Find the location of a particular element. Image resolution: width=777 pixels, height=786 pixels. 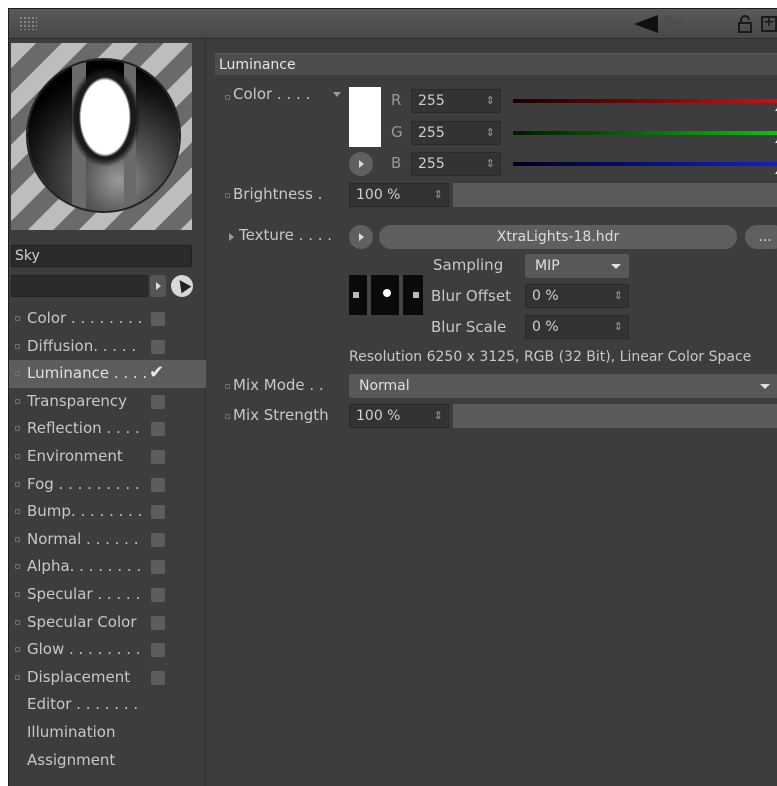

channel-displacement: Displacement is located at coordinates (107, 678).